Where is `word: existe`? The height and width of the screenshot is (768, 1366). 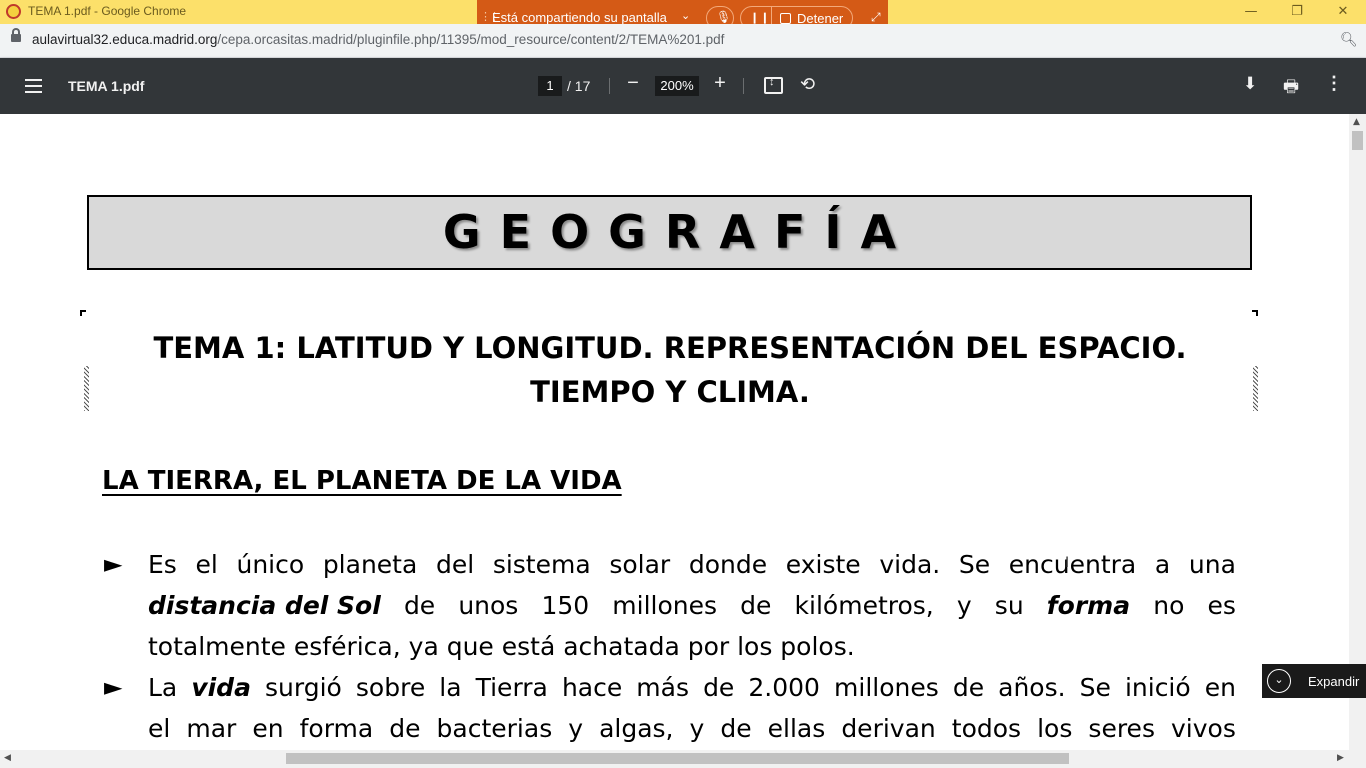 word: existe is located at coordinates (823, 564).